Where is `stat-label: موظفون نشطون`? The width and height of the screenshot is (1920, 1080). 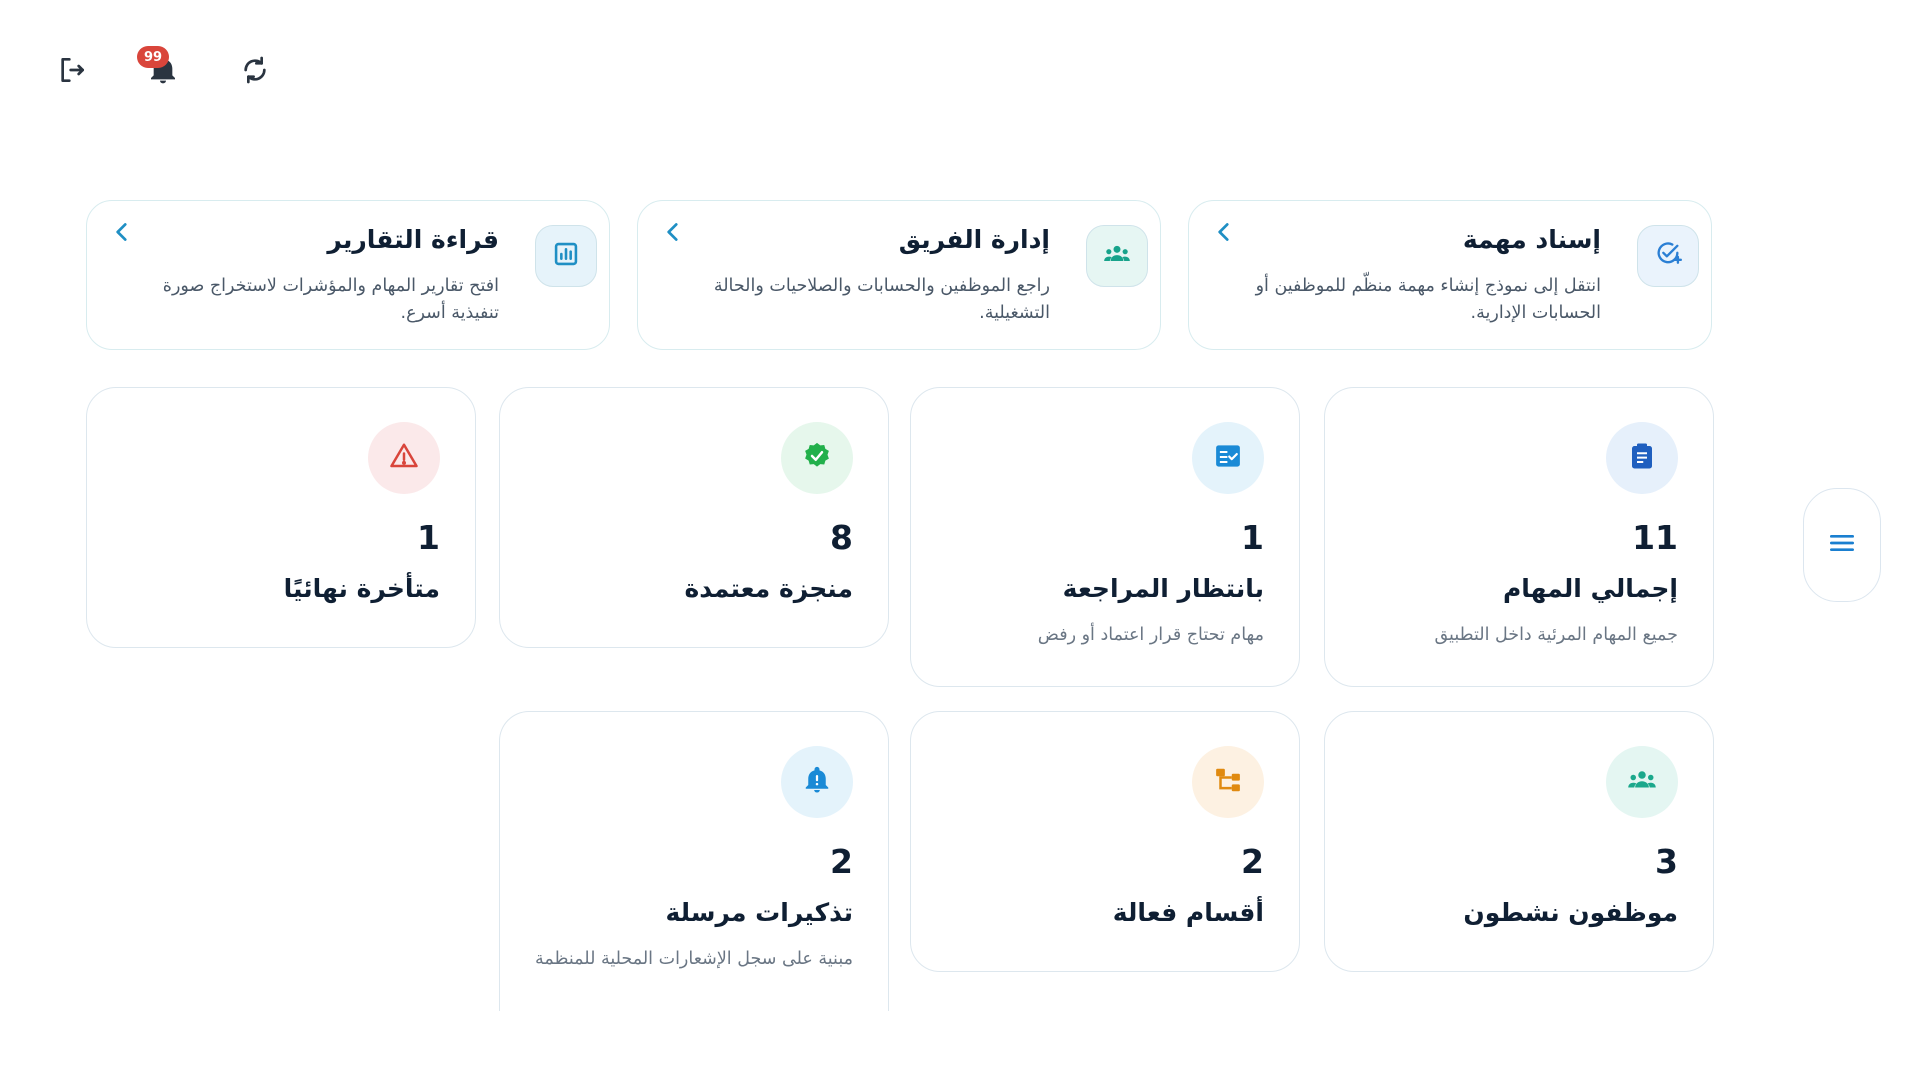
stat-label: موظفون نشطون is located at coordinates (1570, 912).